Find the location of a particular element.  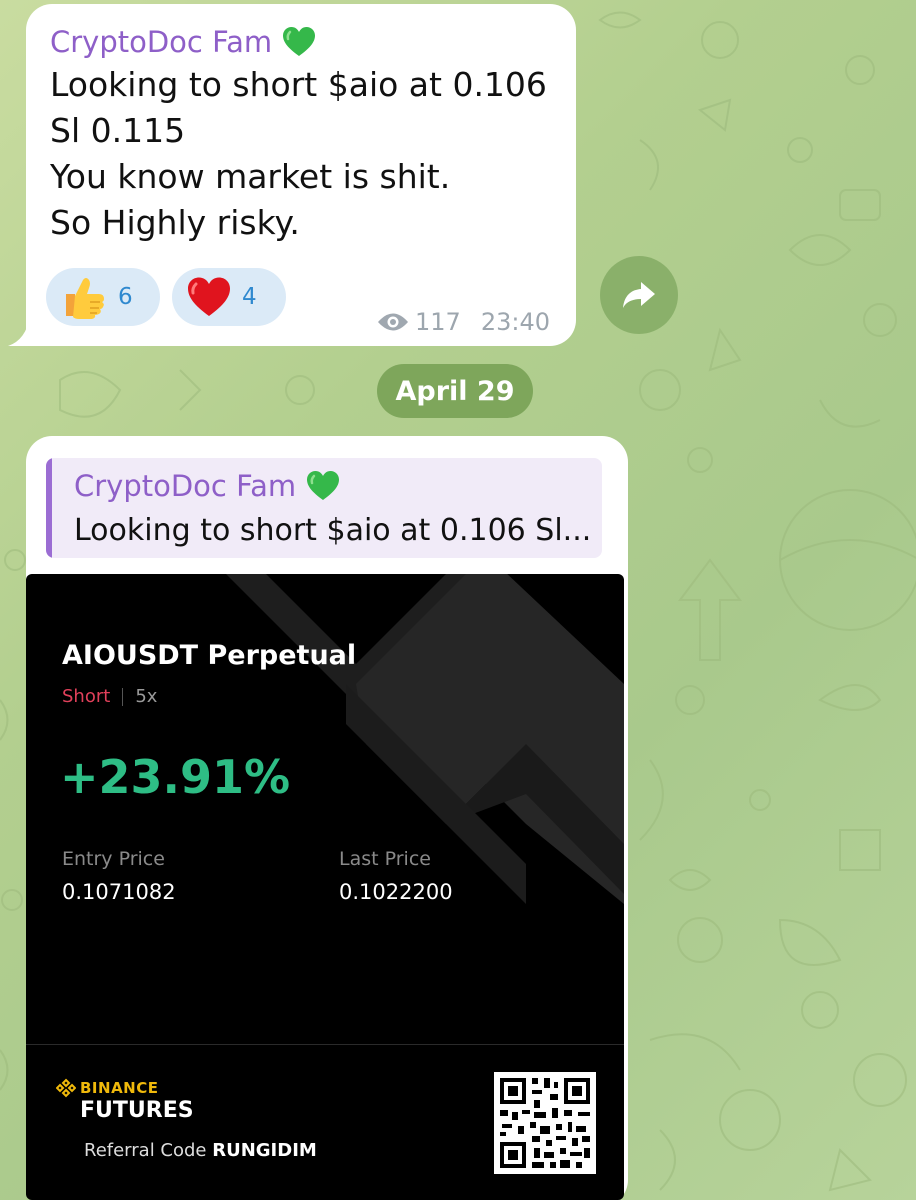

binance-futures-logo: BINANCE FUTURES is located at coordinates (125, 1100).